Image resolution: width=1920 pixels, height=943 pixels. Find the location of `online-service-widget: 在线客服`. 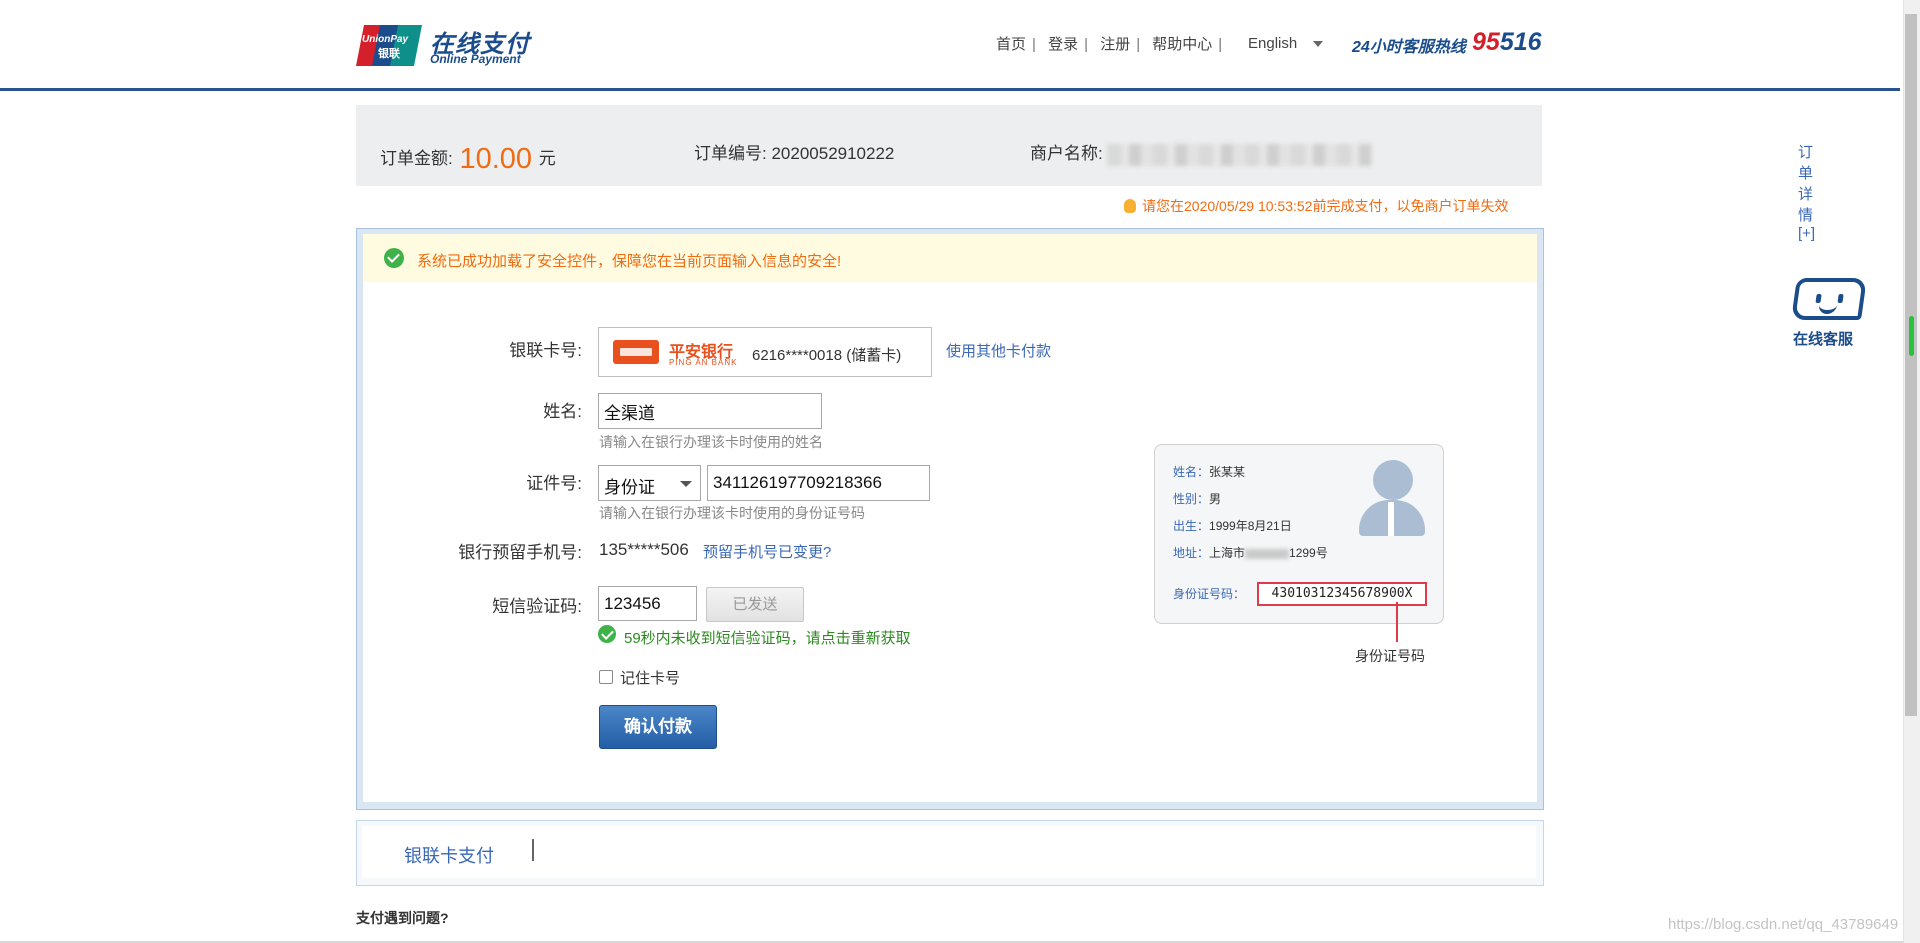

online-service-widget: 在线客服 is located at coordinates (1833, 312).